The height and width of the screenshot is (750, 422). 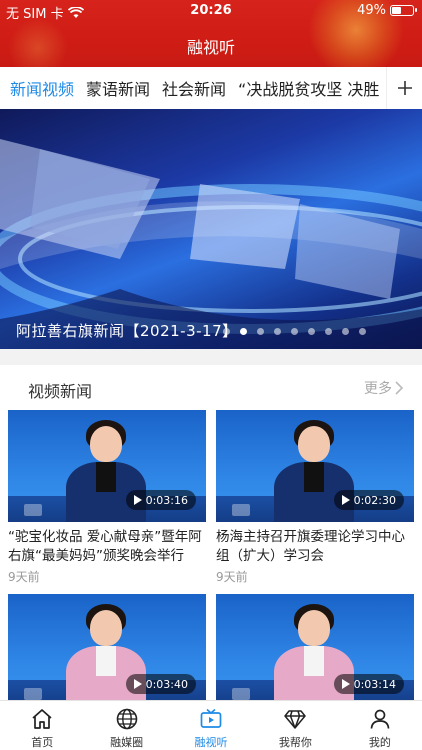 I want to click on more-link: 更多, so click(x=384, y=388).